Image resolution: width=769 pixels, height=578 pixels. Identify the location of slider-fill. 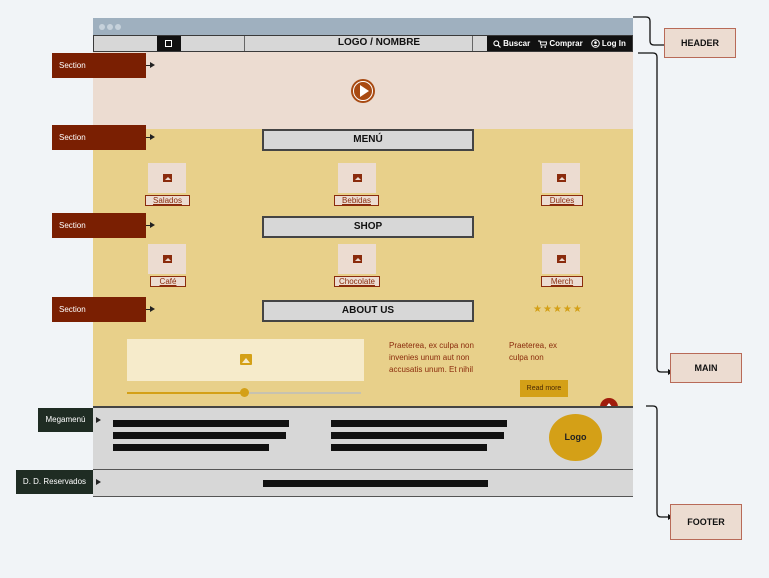
(185, 393).